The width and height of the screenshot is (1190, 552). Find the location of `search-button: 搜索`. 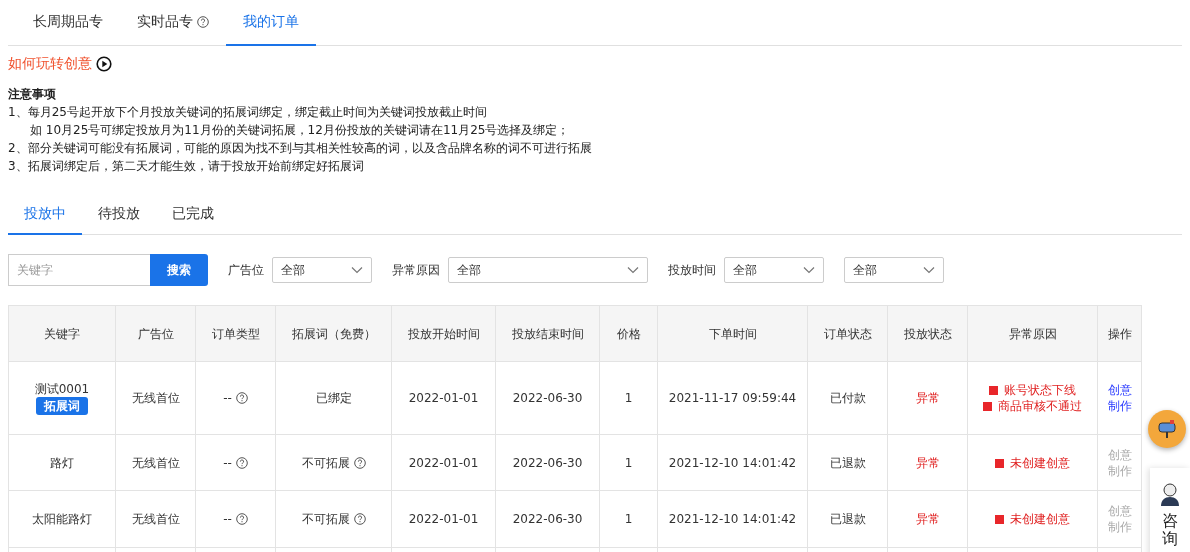

search-button: 搜索 is located at coordinates (179, 270).